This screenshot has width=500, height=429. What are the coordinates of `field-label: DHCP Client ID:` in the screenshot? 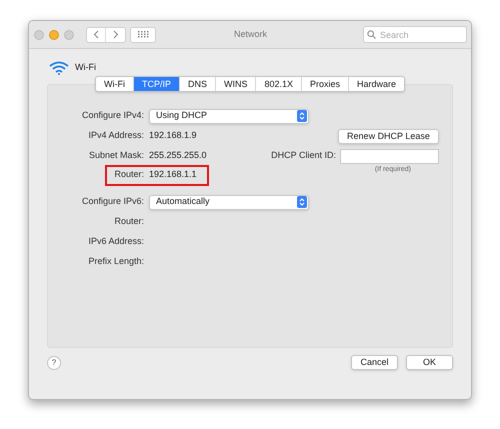 It's located at (303, 155).